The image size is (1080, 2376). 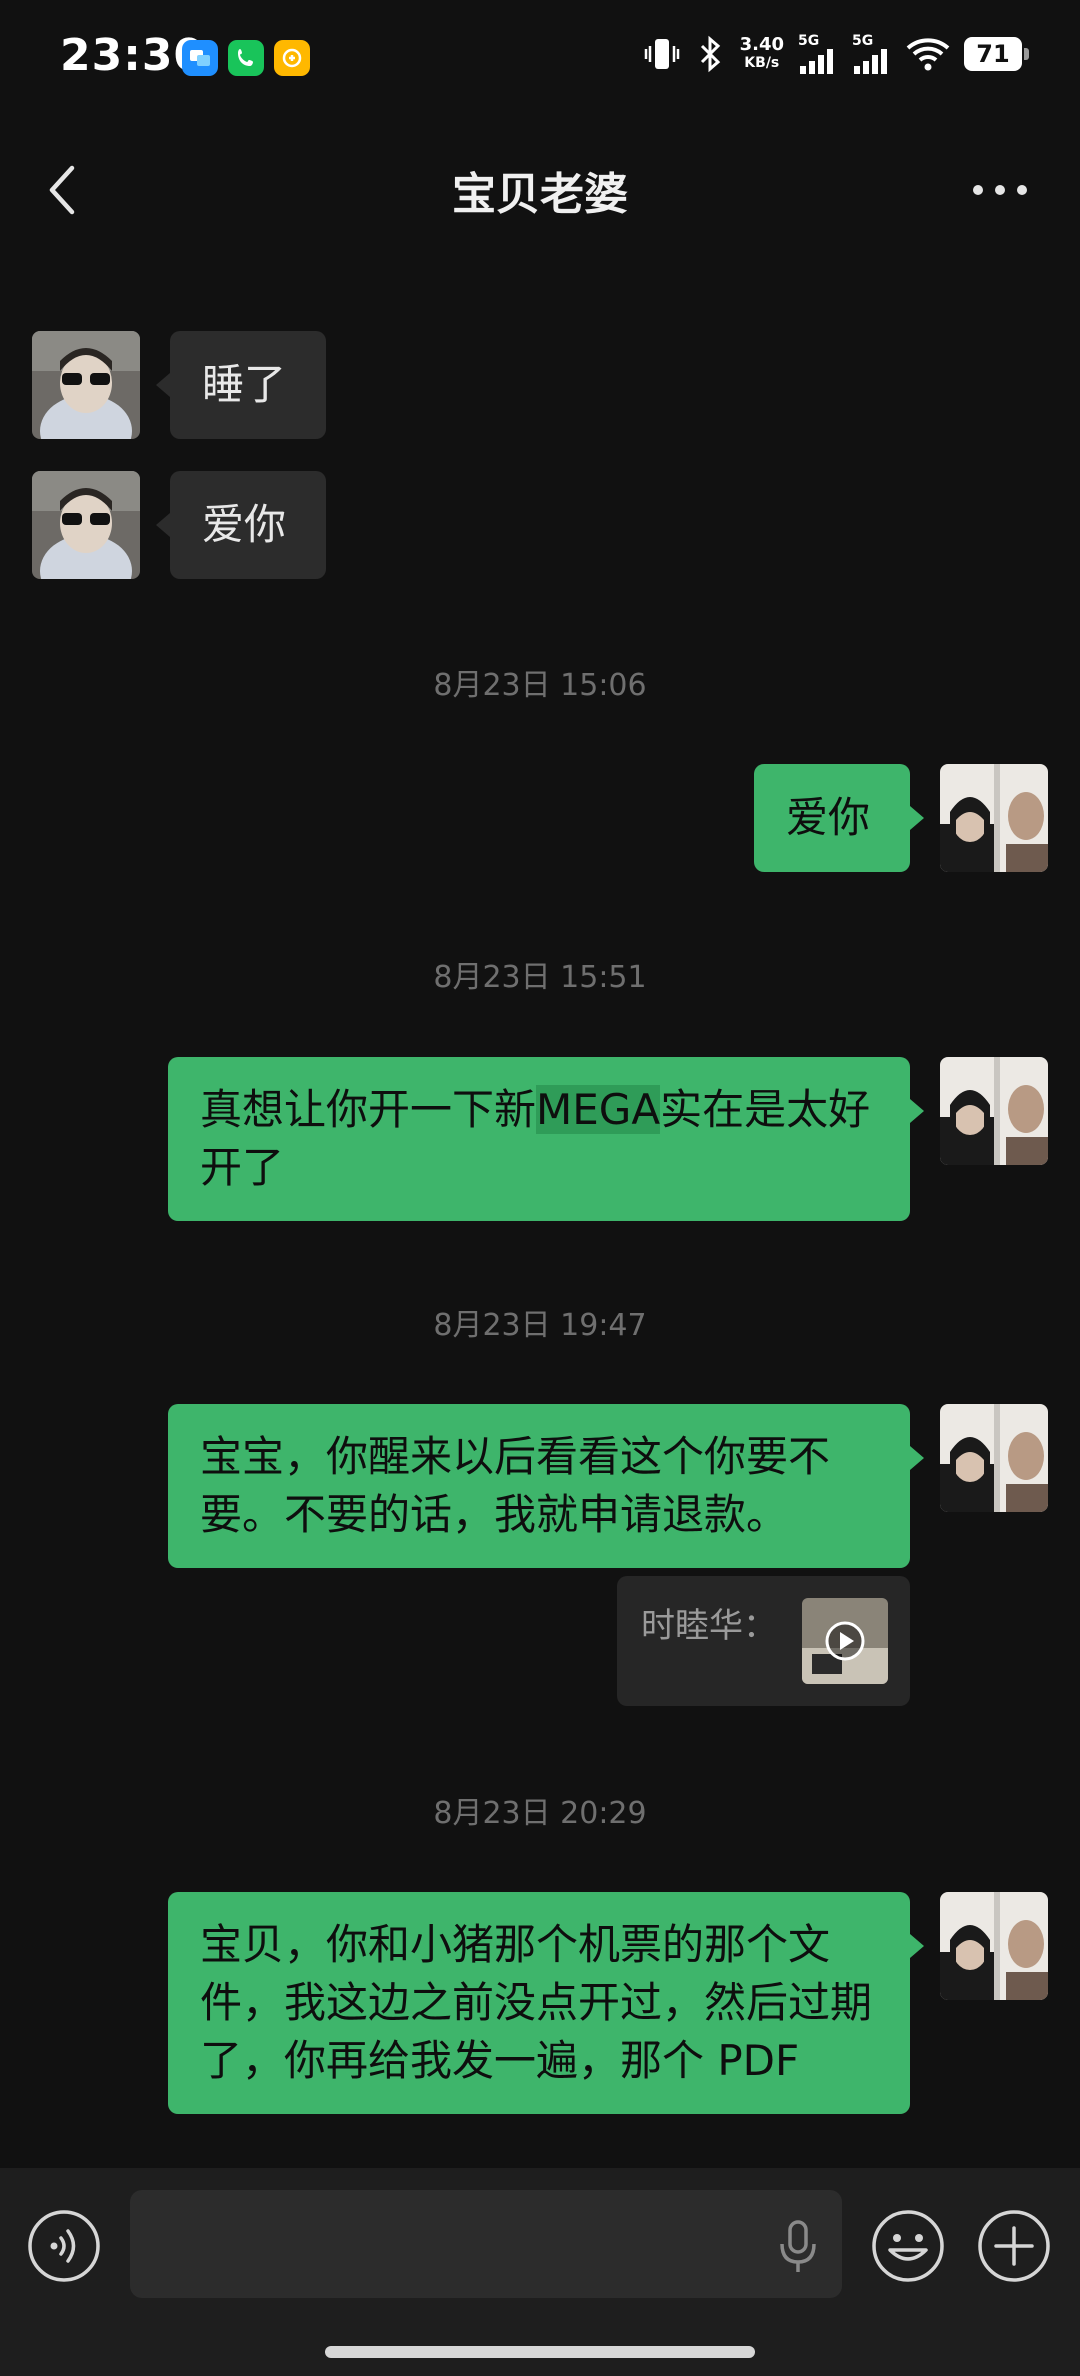 What do you see at coordinates (661, 54) in the screenshot?
I see `vibrate-icon` at bounding box center [661, 54].